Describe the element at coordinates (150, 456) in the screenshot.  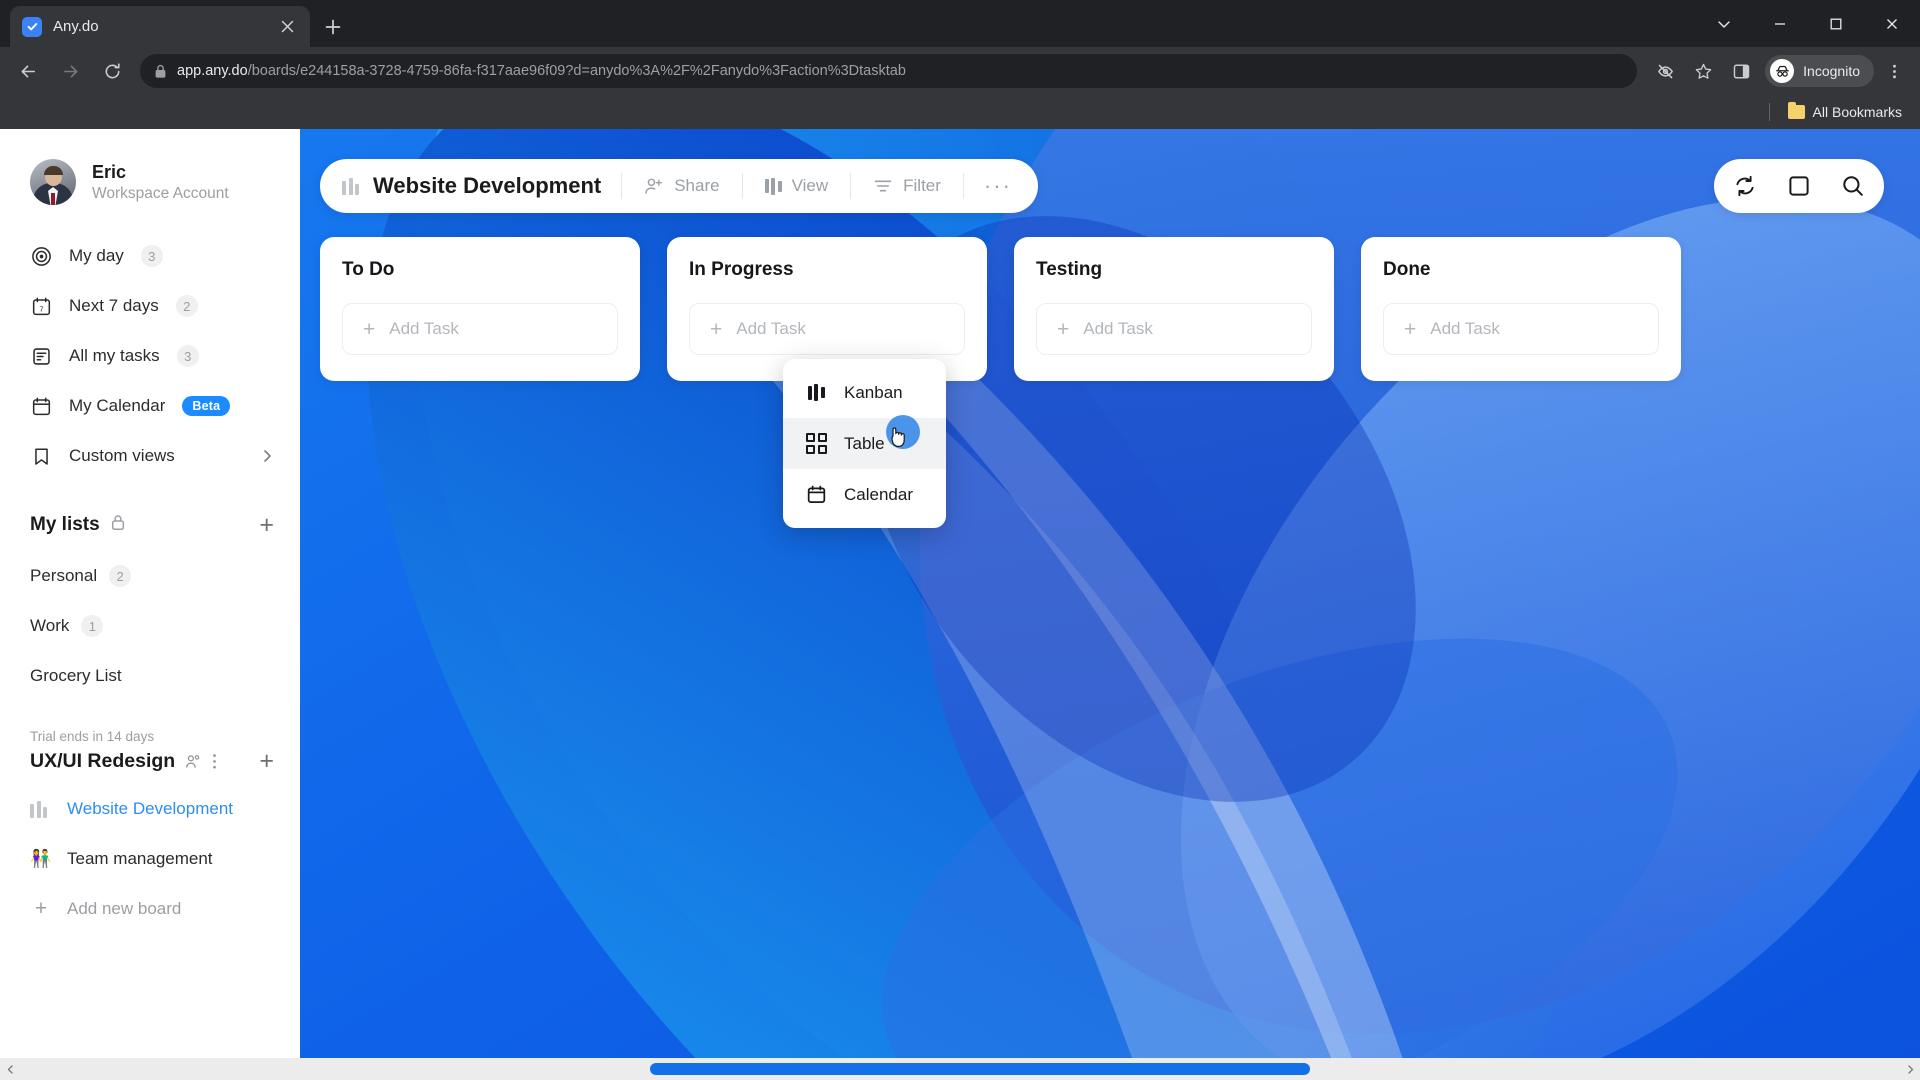
I see `sidebar-item-custom-views: Custom views` at that location.